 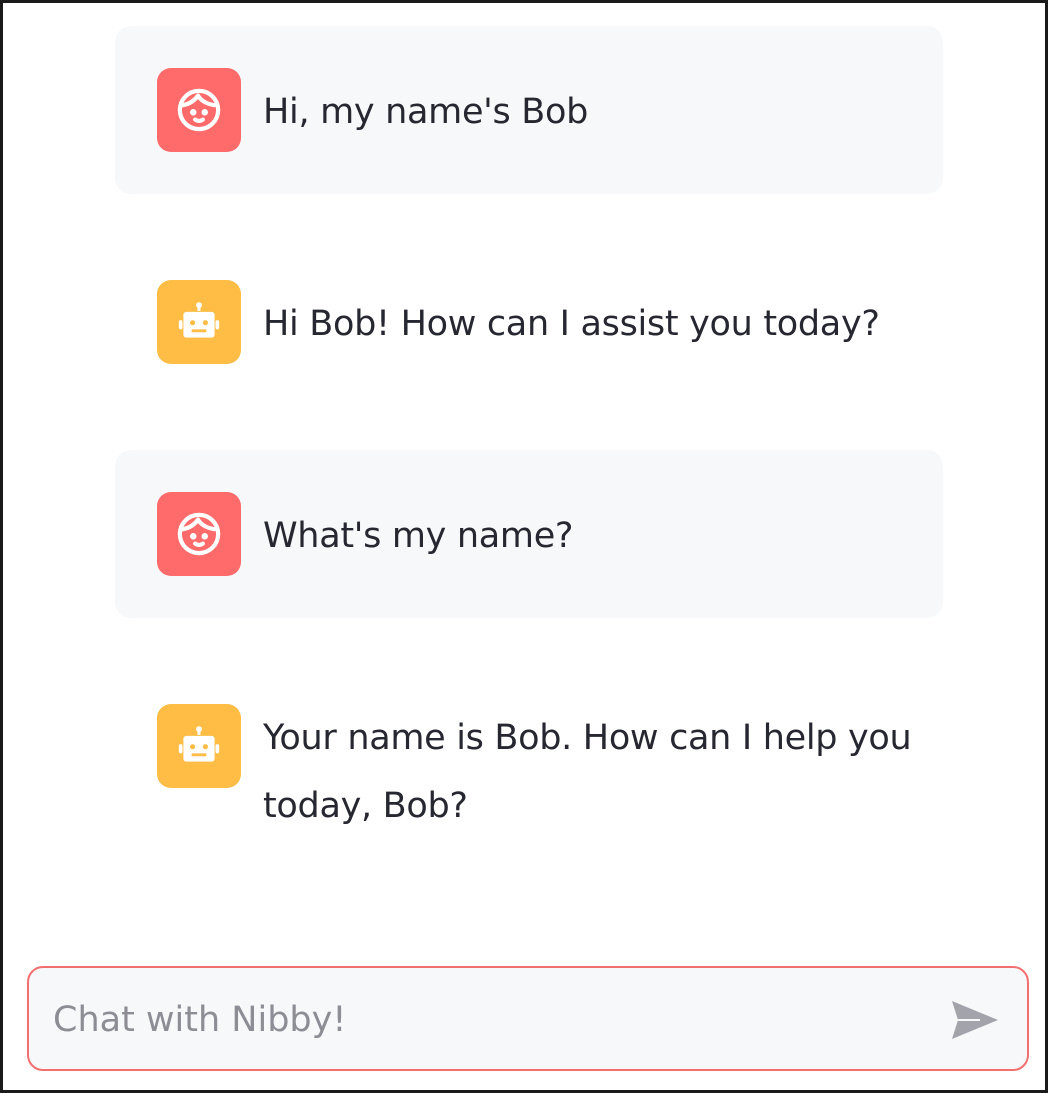 I want to click on chat-input-container, so click(x=528, y=1018).